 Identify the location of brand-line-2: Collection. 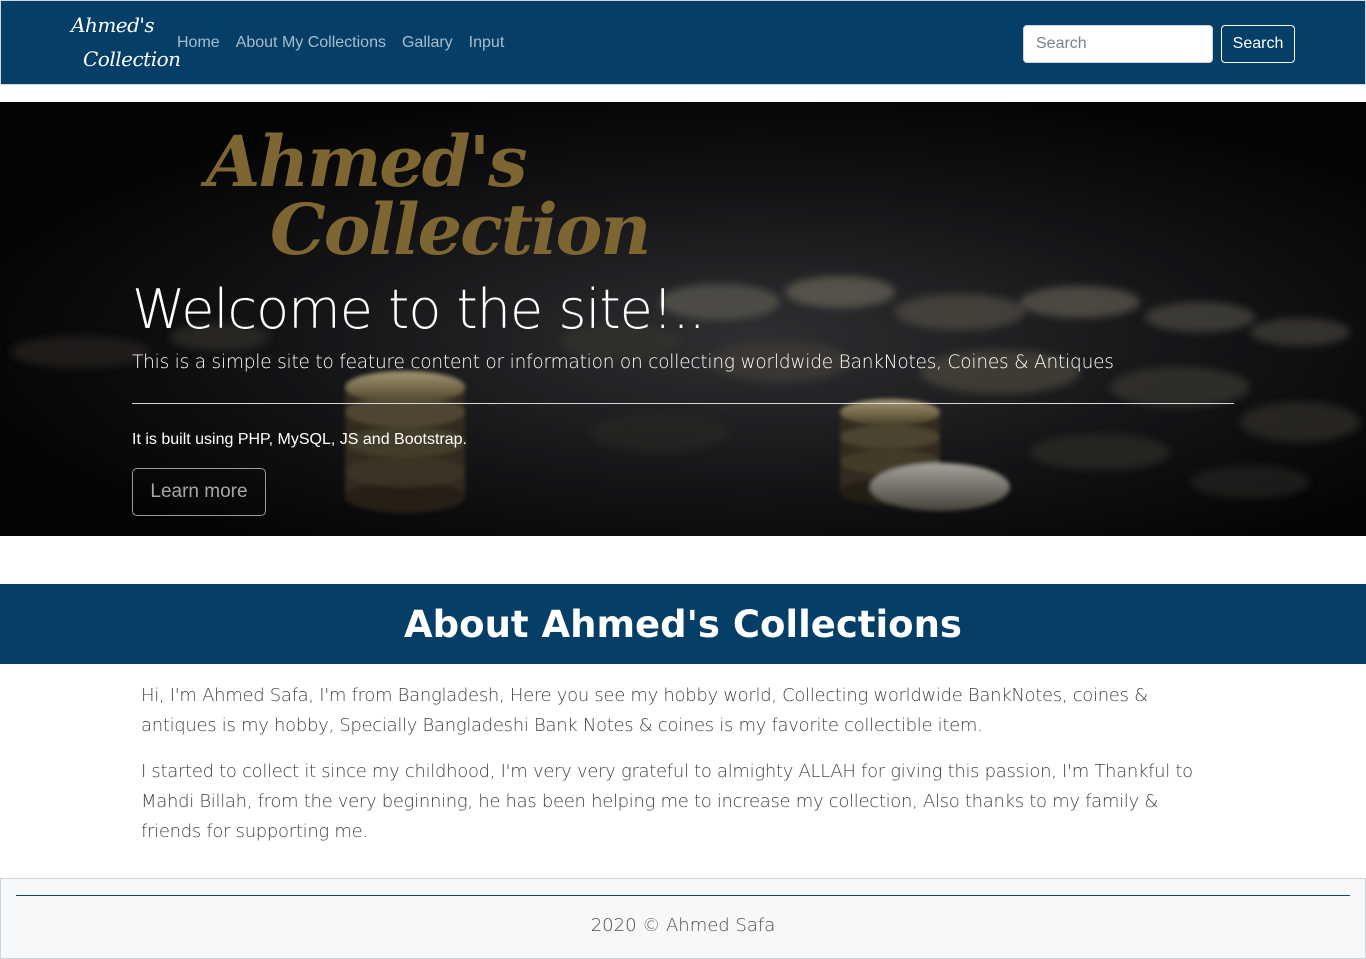
(132, 59).